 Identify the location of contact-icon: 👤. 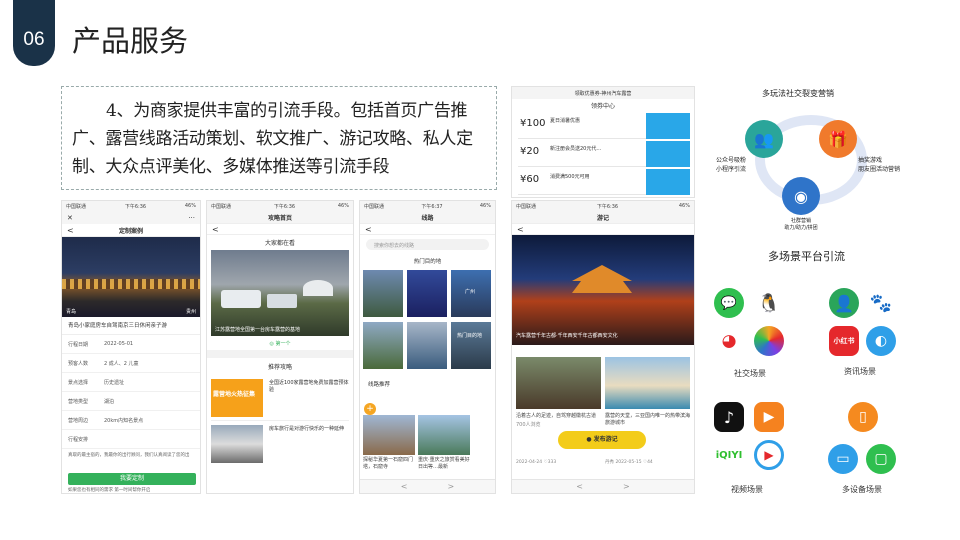
(844, 303).